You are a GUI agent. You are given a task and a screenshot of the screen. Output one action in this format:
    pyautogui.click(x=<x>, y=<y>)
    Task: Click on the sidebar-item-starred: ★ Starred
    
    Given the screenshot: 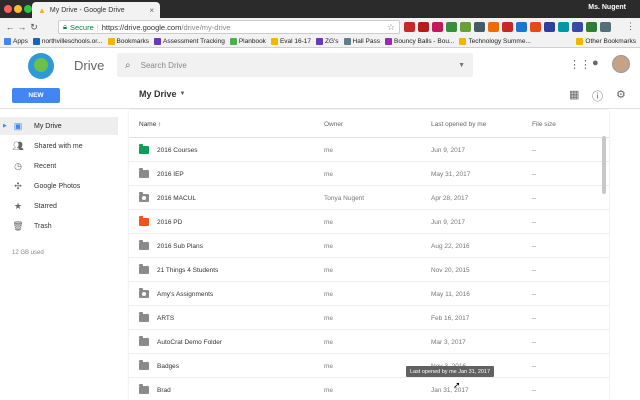 What is the action you would take?
    pyautogui.click(x=59, y=206)
    